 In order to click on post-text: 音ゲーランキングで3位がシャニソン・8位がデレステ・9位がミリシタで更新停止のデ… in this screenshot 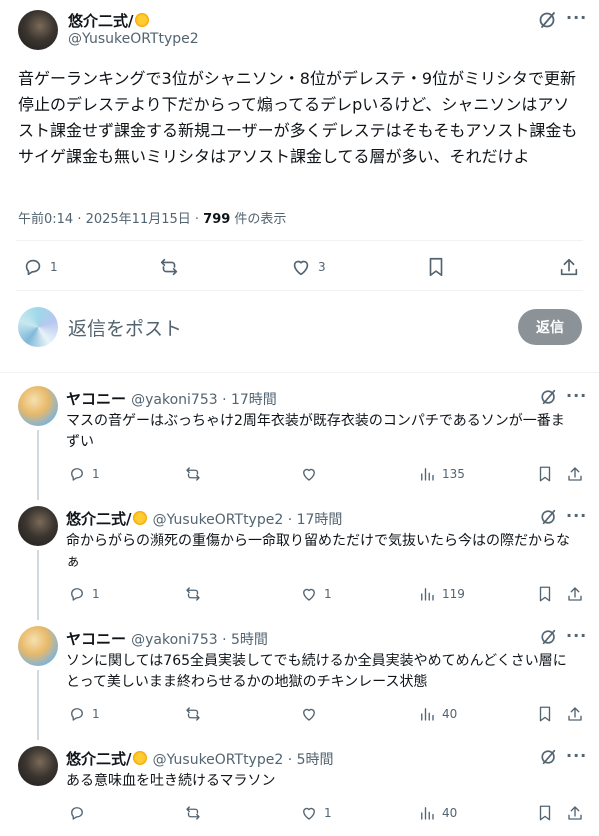, I will do `click(298, 117)`.